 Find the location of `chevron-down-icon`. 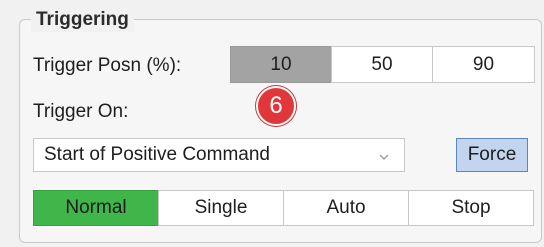

chevron-down-icon is located at coordinates (384, 157).